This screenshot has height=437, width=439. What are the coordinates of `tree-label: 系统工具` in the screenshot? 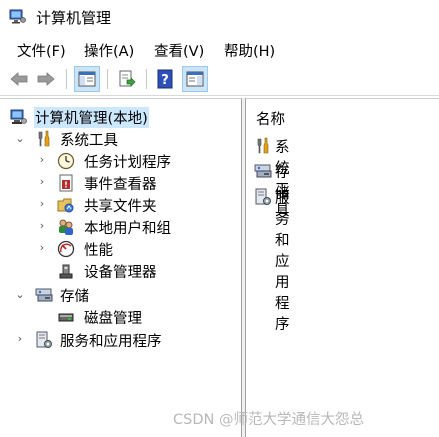 It's located at (89, 141).